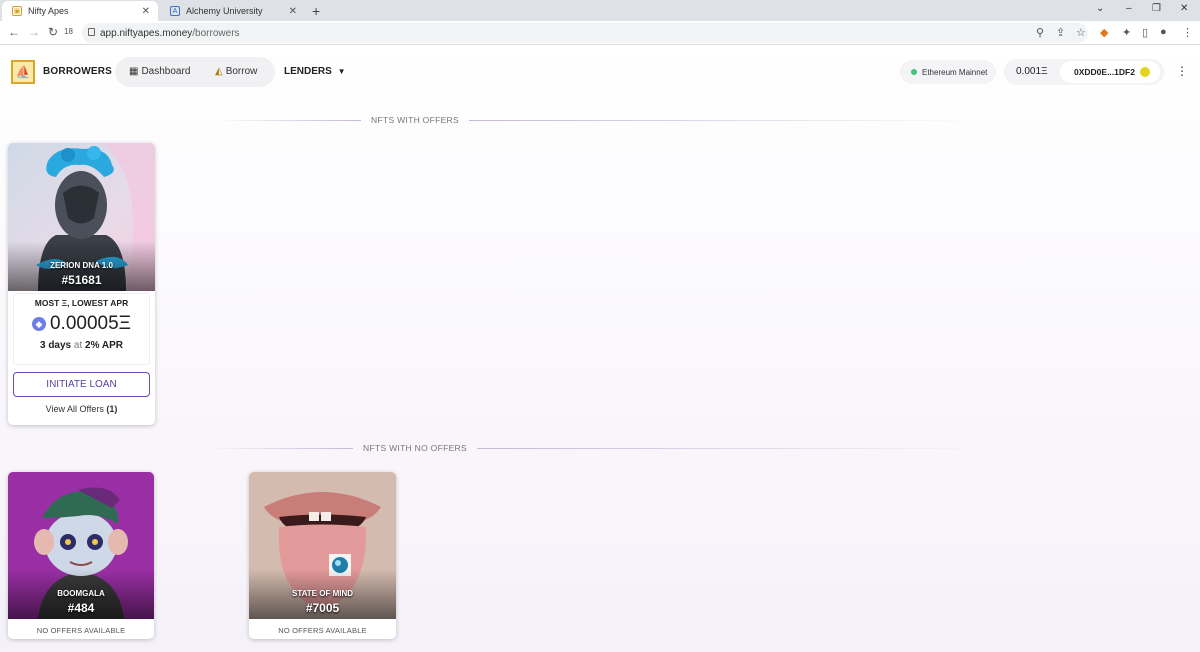  I want to click on best-offer-label: MOST Ξ, LOWEST APR, so click(81, 303).